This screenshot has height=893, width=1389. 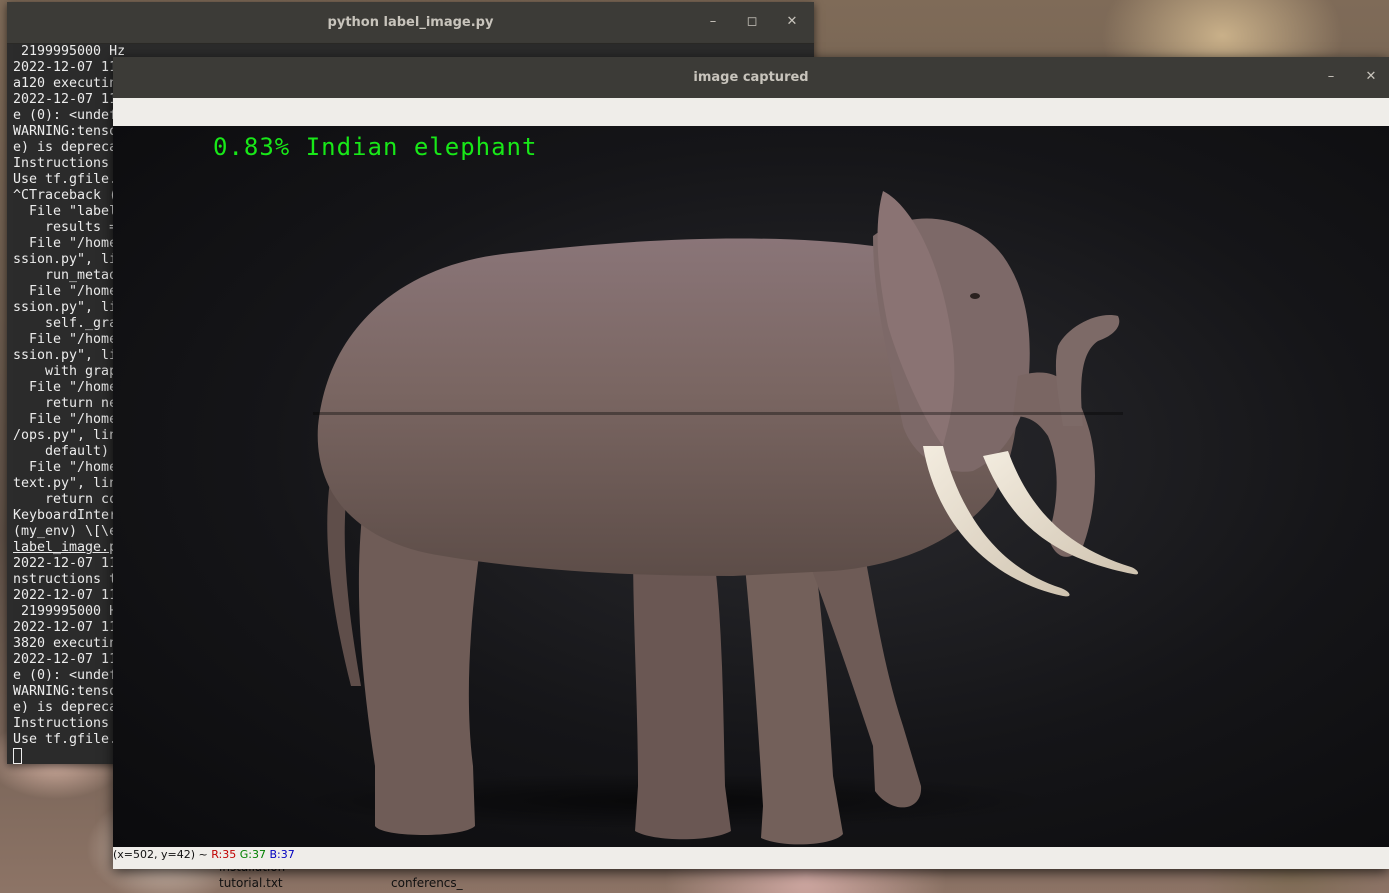 I want to click on terminal-title: python label_image.py, so click(x=410, y=22).